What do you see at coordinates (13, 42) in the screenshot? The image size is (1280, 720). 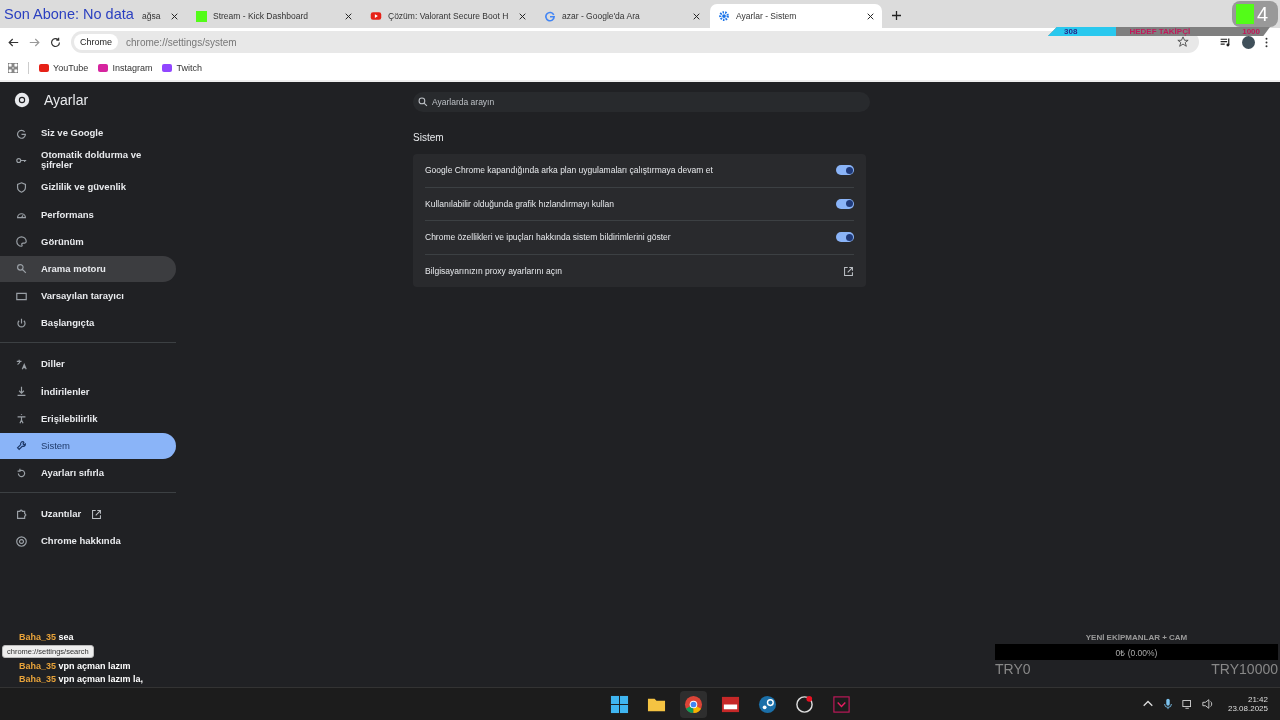 I see `back-icon` at bounding box center [13, 42].